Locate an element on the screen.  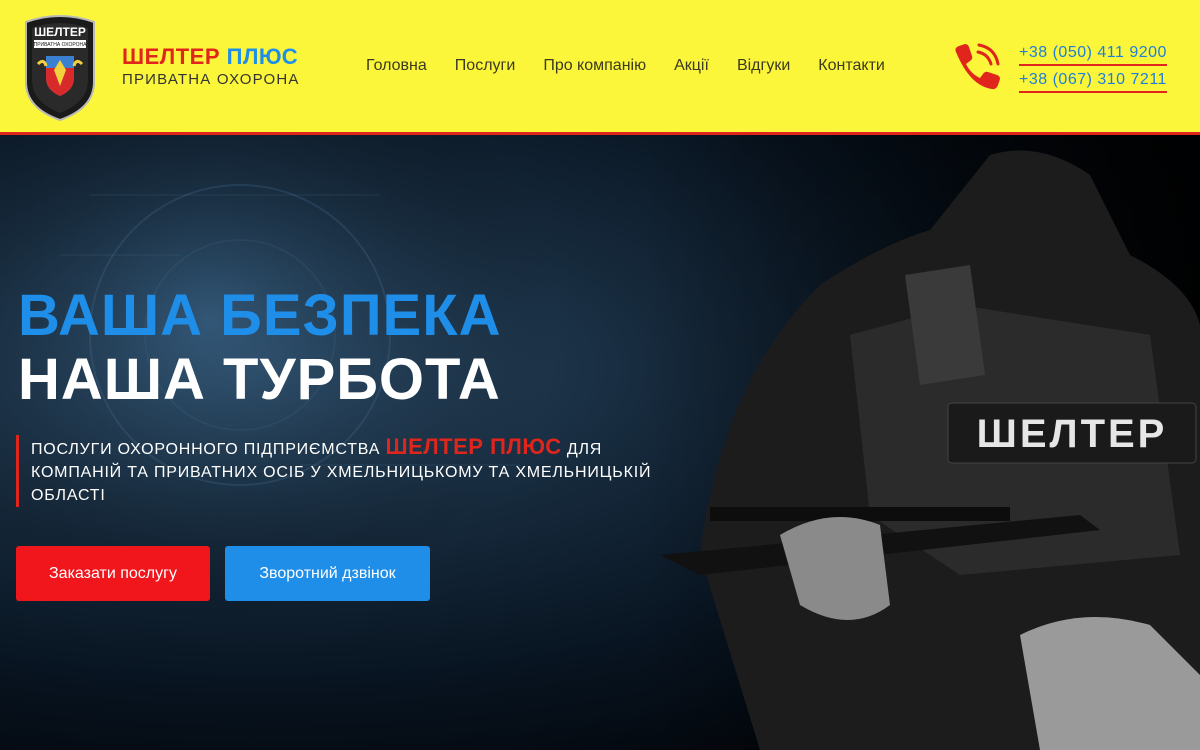
hero-desc-before: ПОСЛУГИ ОХОРОННОГО ПІДПРИЄМСТВА is located at coordinates (208, 449).